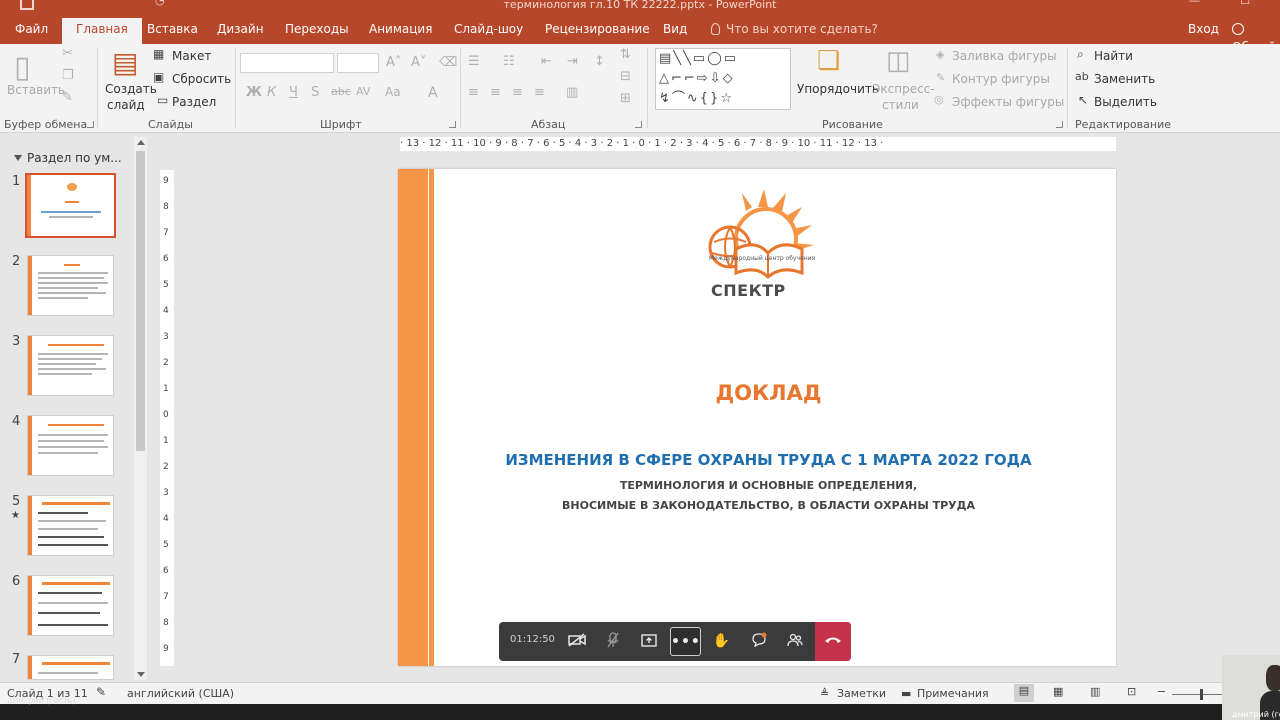 The image size is (1280, 720). What do you see at coordinates (495, 92) in the screenshot?
I see `align-center-icon: ≡` at bounding box center [495, 92].